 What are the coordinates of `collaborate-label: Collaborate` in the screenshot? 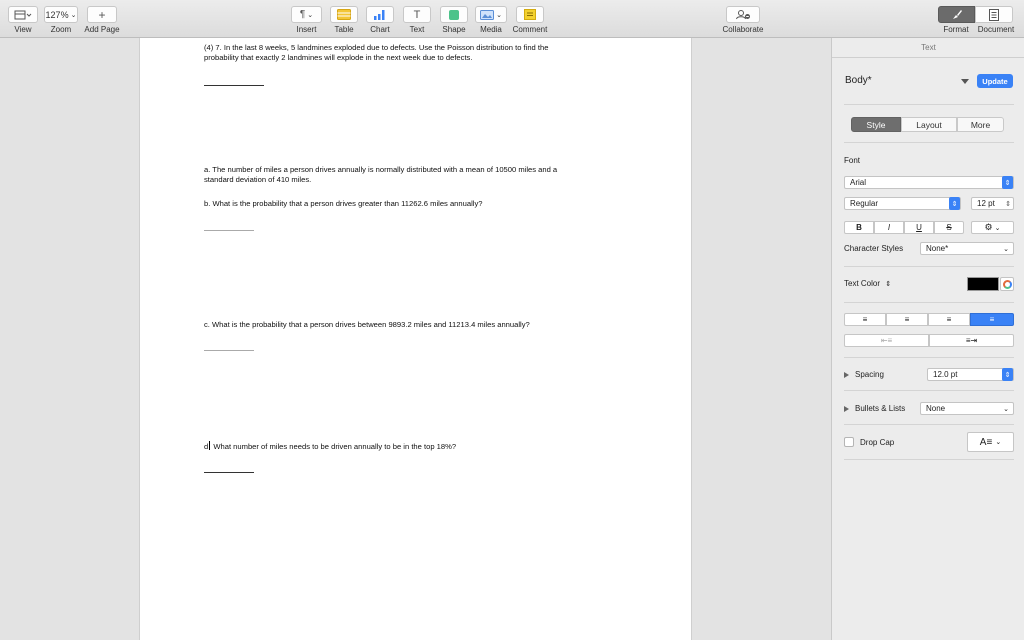 It's located at (743, 29).